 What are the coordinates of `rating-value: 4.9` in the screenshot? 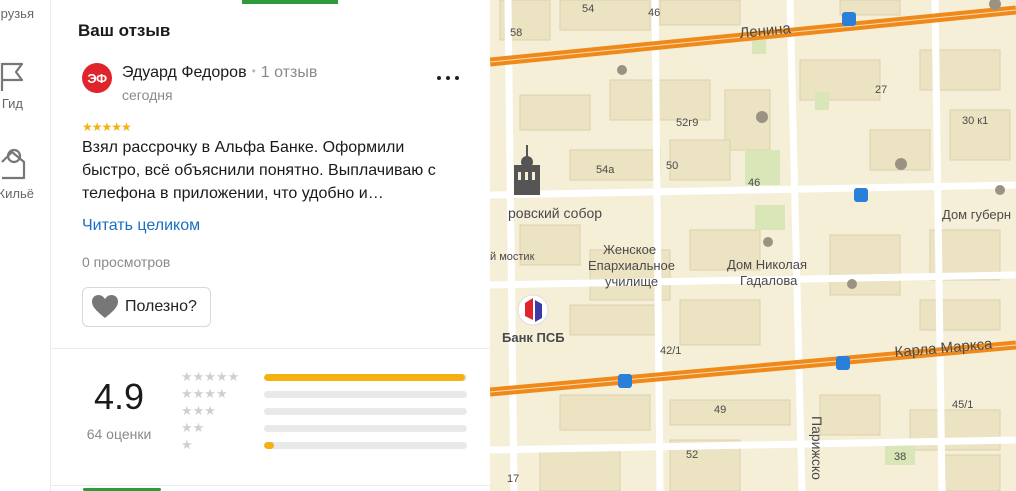 It's located at (119, 396).